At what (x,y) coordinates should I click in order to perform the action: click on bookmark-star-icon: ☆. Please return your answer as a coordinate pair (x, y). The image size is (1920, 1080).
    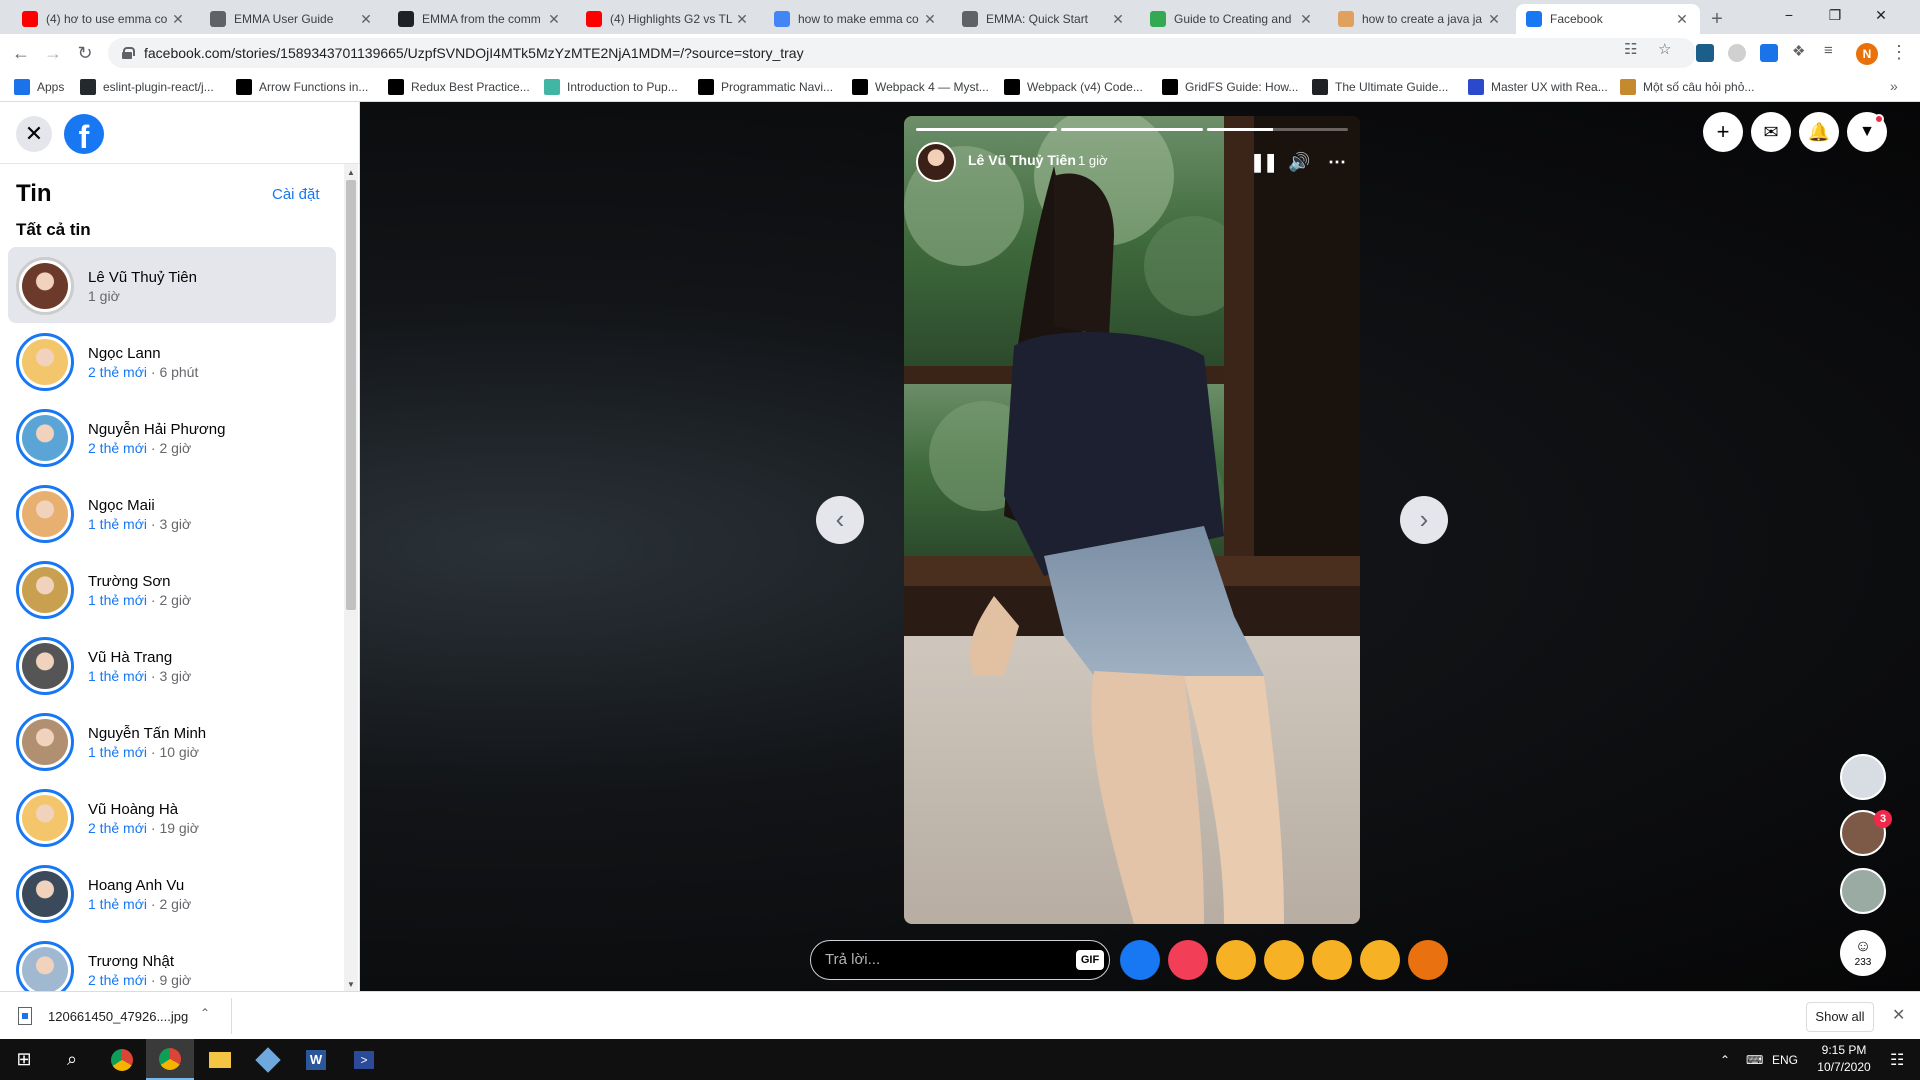
    Looking at the image, I should click on (1664, 49).